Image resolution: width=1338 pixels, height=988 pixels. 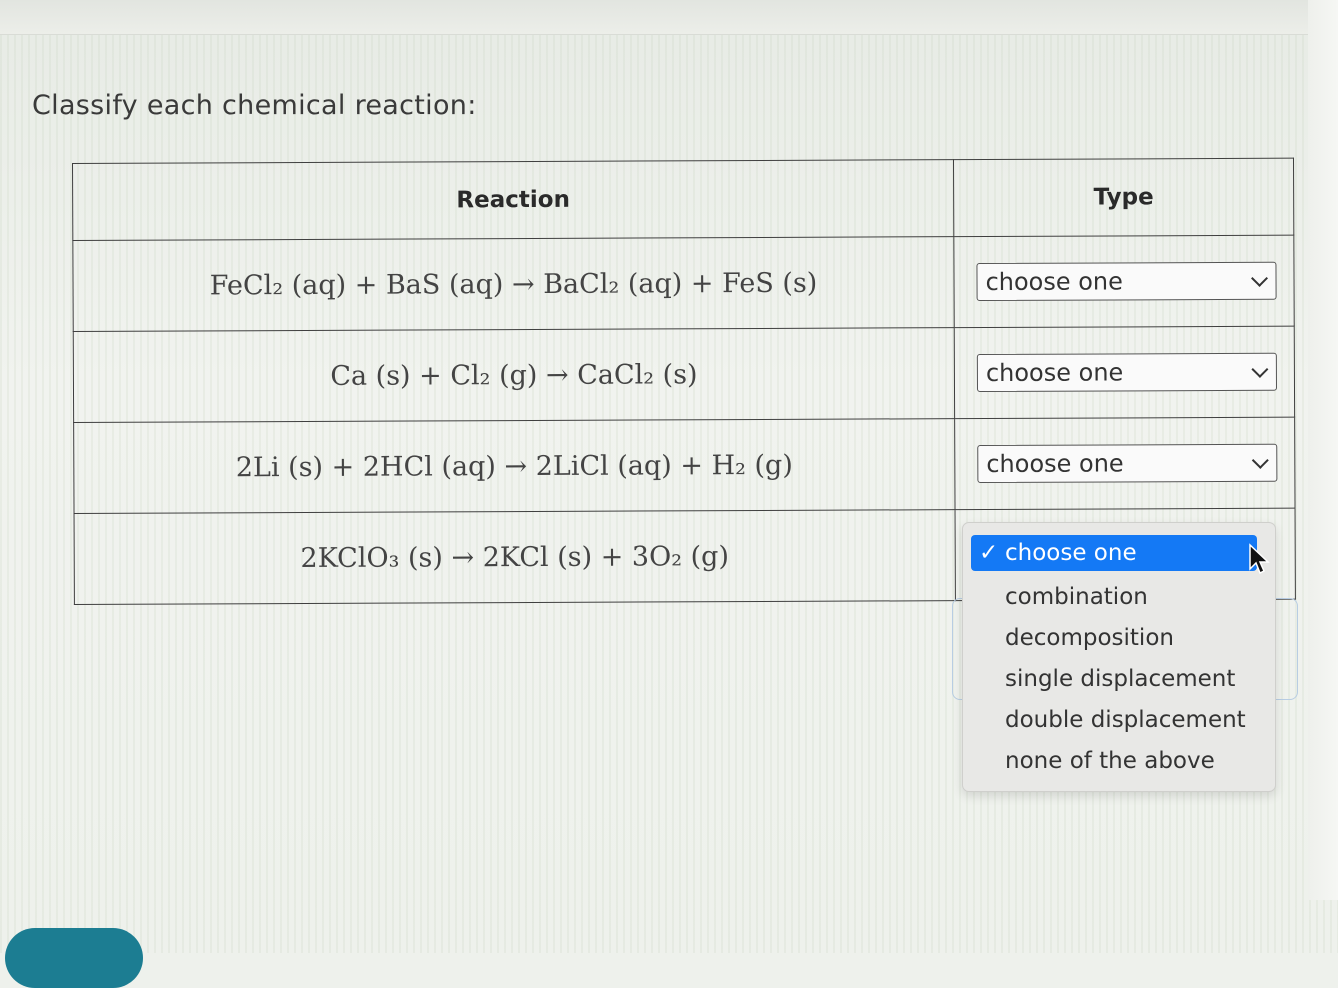 I want to click on mouse-pointer-icon, so click(x=1259, y=559).